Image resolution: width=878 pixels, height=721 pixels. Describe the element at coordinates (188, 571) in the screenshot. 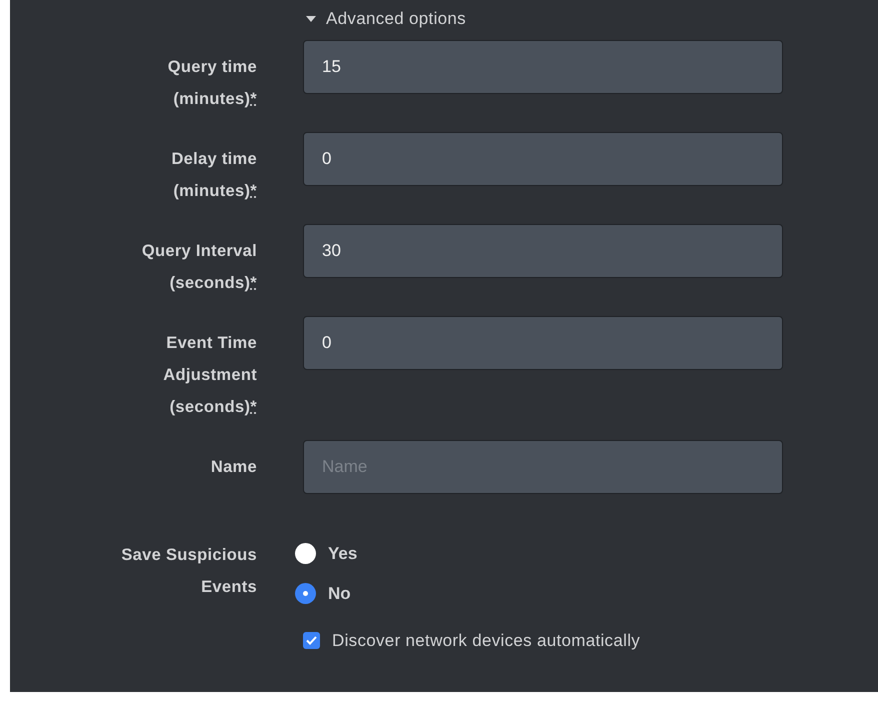

I see `field-label: Save Suspicious Events` at that location.